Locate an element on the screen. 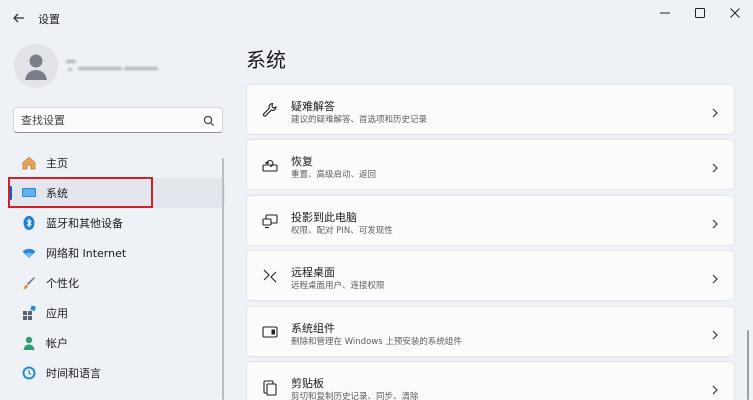 Image resolution: width=753 pixels, height=400 pixels. user-icon is located at coordinates (36, 67).